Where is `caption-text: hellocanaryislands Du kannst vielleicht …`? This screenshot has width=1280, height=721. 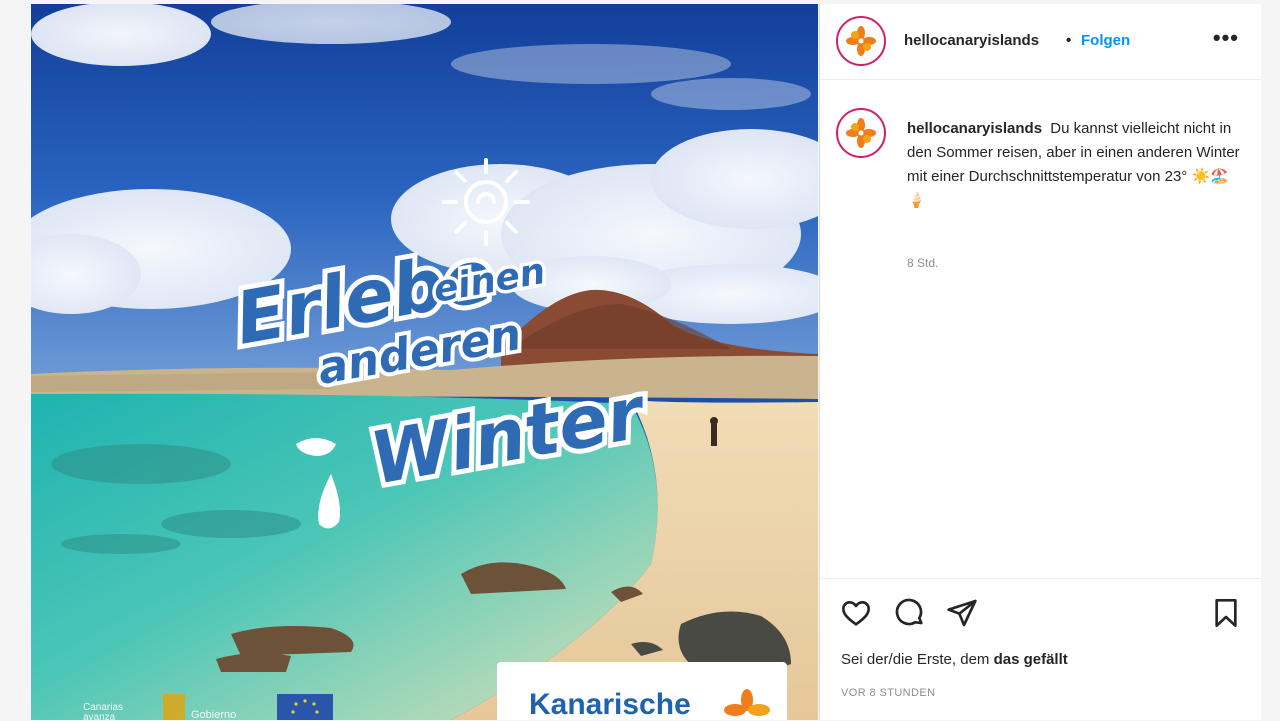 caption-text: hellocanaryislands Du kannst vielleicht … is located at coordinates (1074, 165).